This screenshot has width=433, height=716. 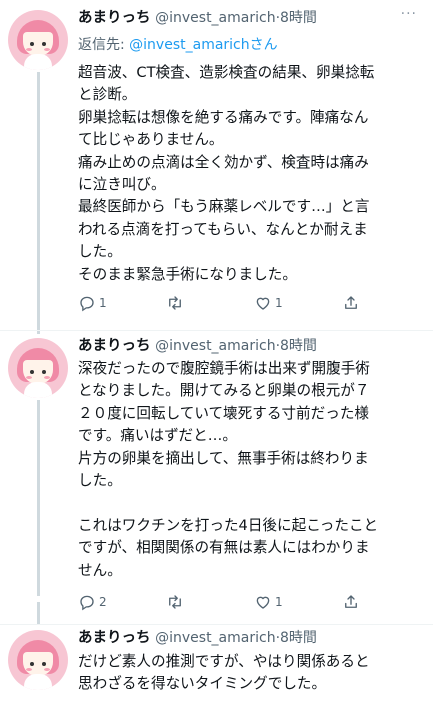 What do you see at coordinates (224, 391) in the screenshot?
I see `tweet-line: となりました。開けてみると卵巣の根元が７` at bounding box center [224, 391].